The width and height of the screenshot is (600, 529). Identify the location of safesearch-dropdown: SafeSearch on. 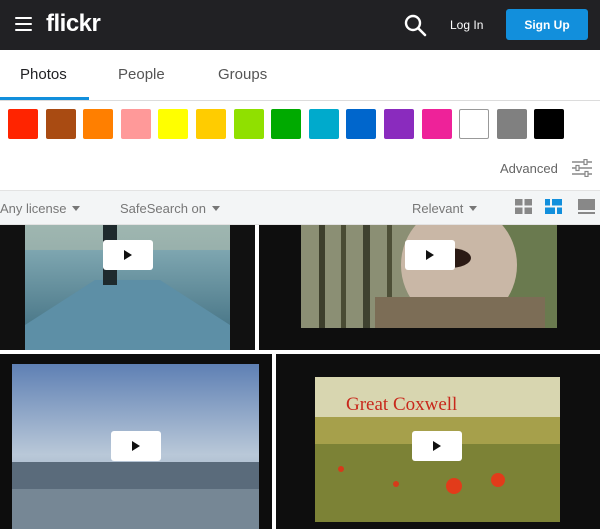
(170, 208).